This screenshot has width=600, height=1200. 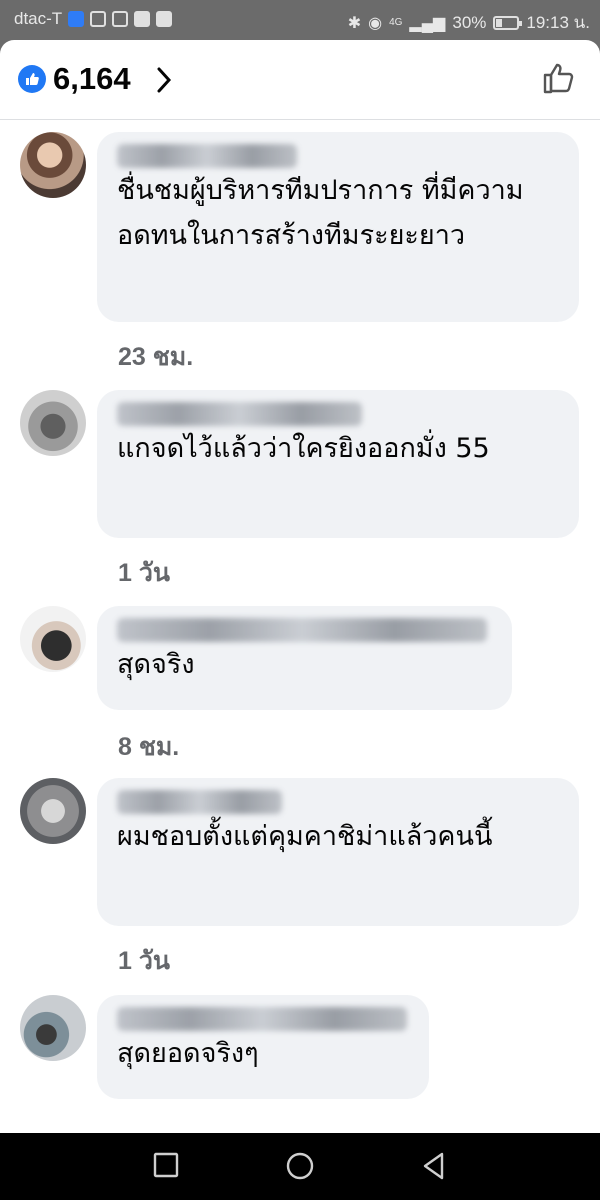 What do you see at coordinates (166, 1167) in the screenshot?
I see `square-recents-icon` at bounding box center [166, 1167].